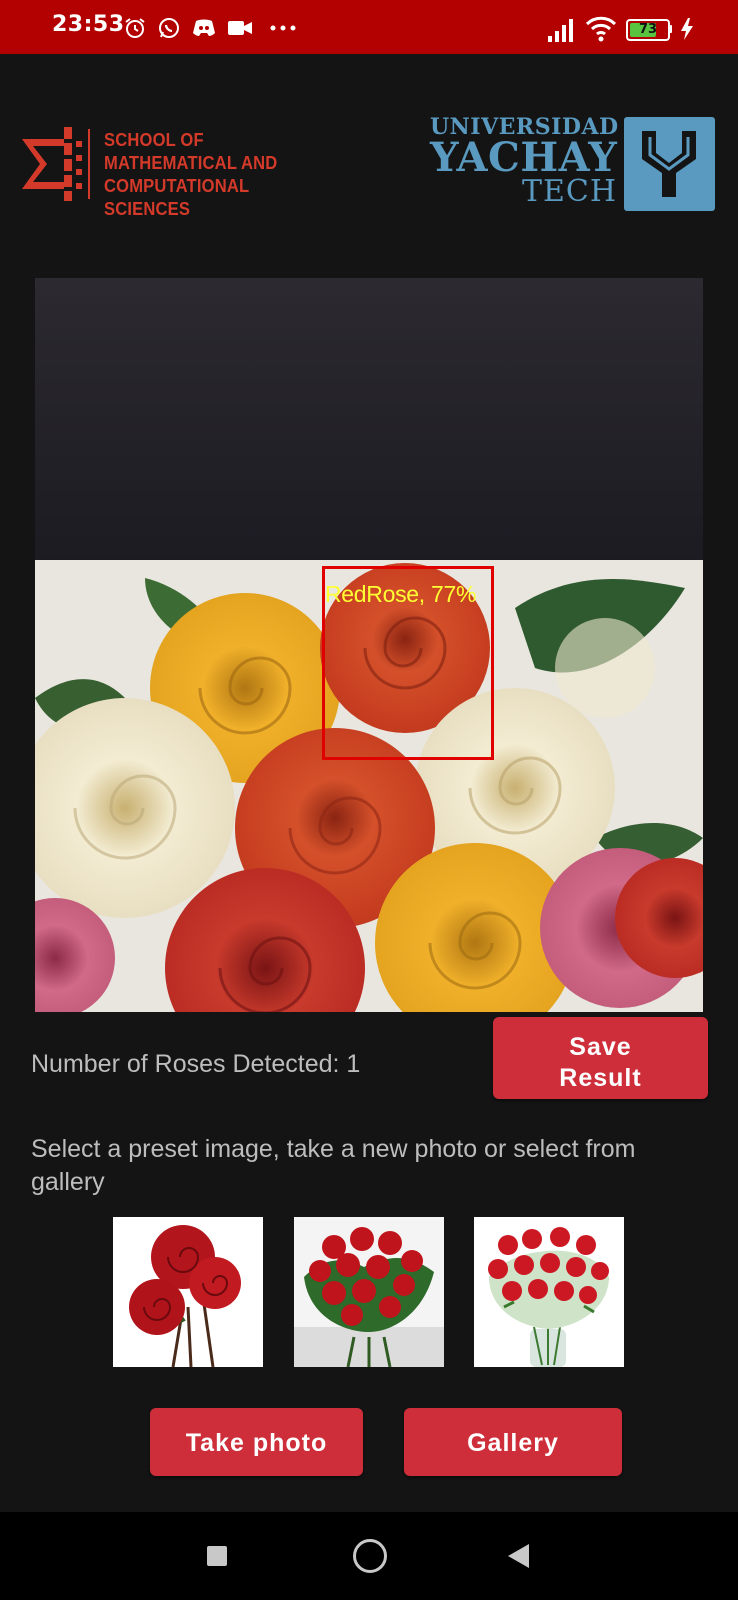 This screenshot has width=738, height=1600. What do you see at coordinates (601, 29) in the screenshot?
I see `wifi-icon` at bounding box center [601, 29].